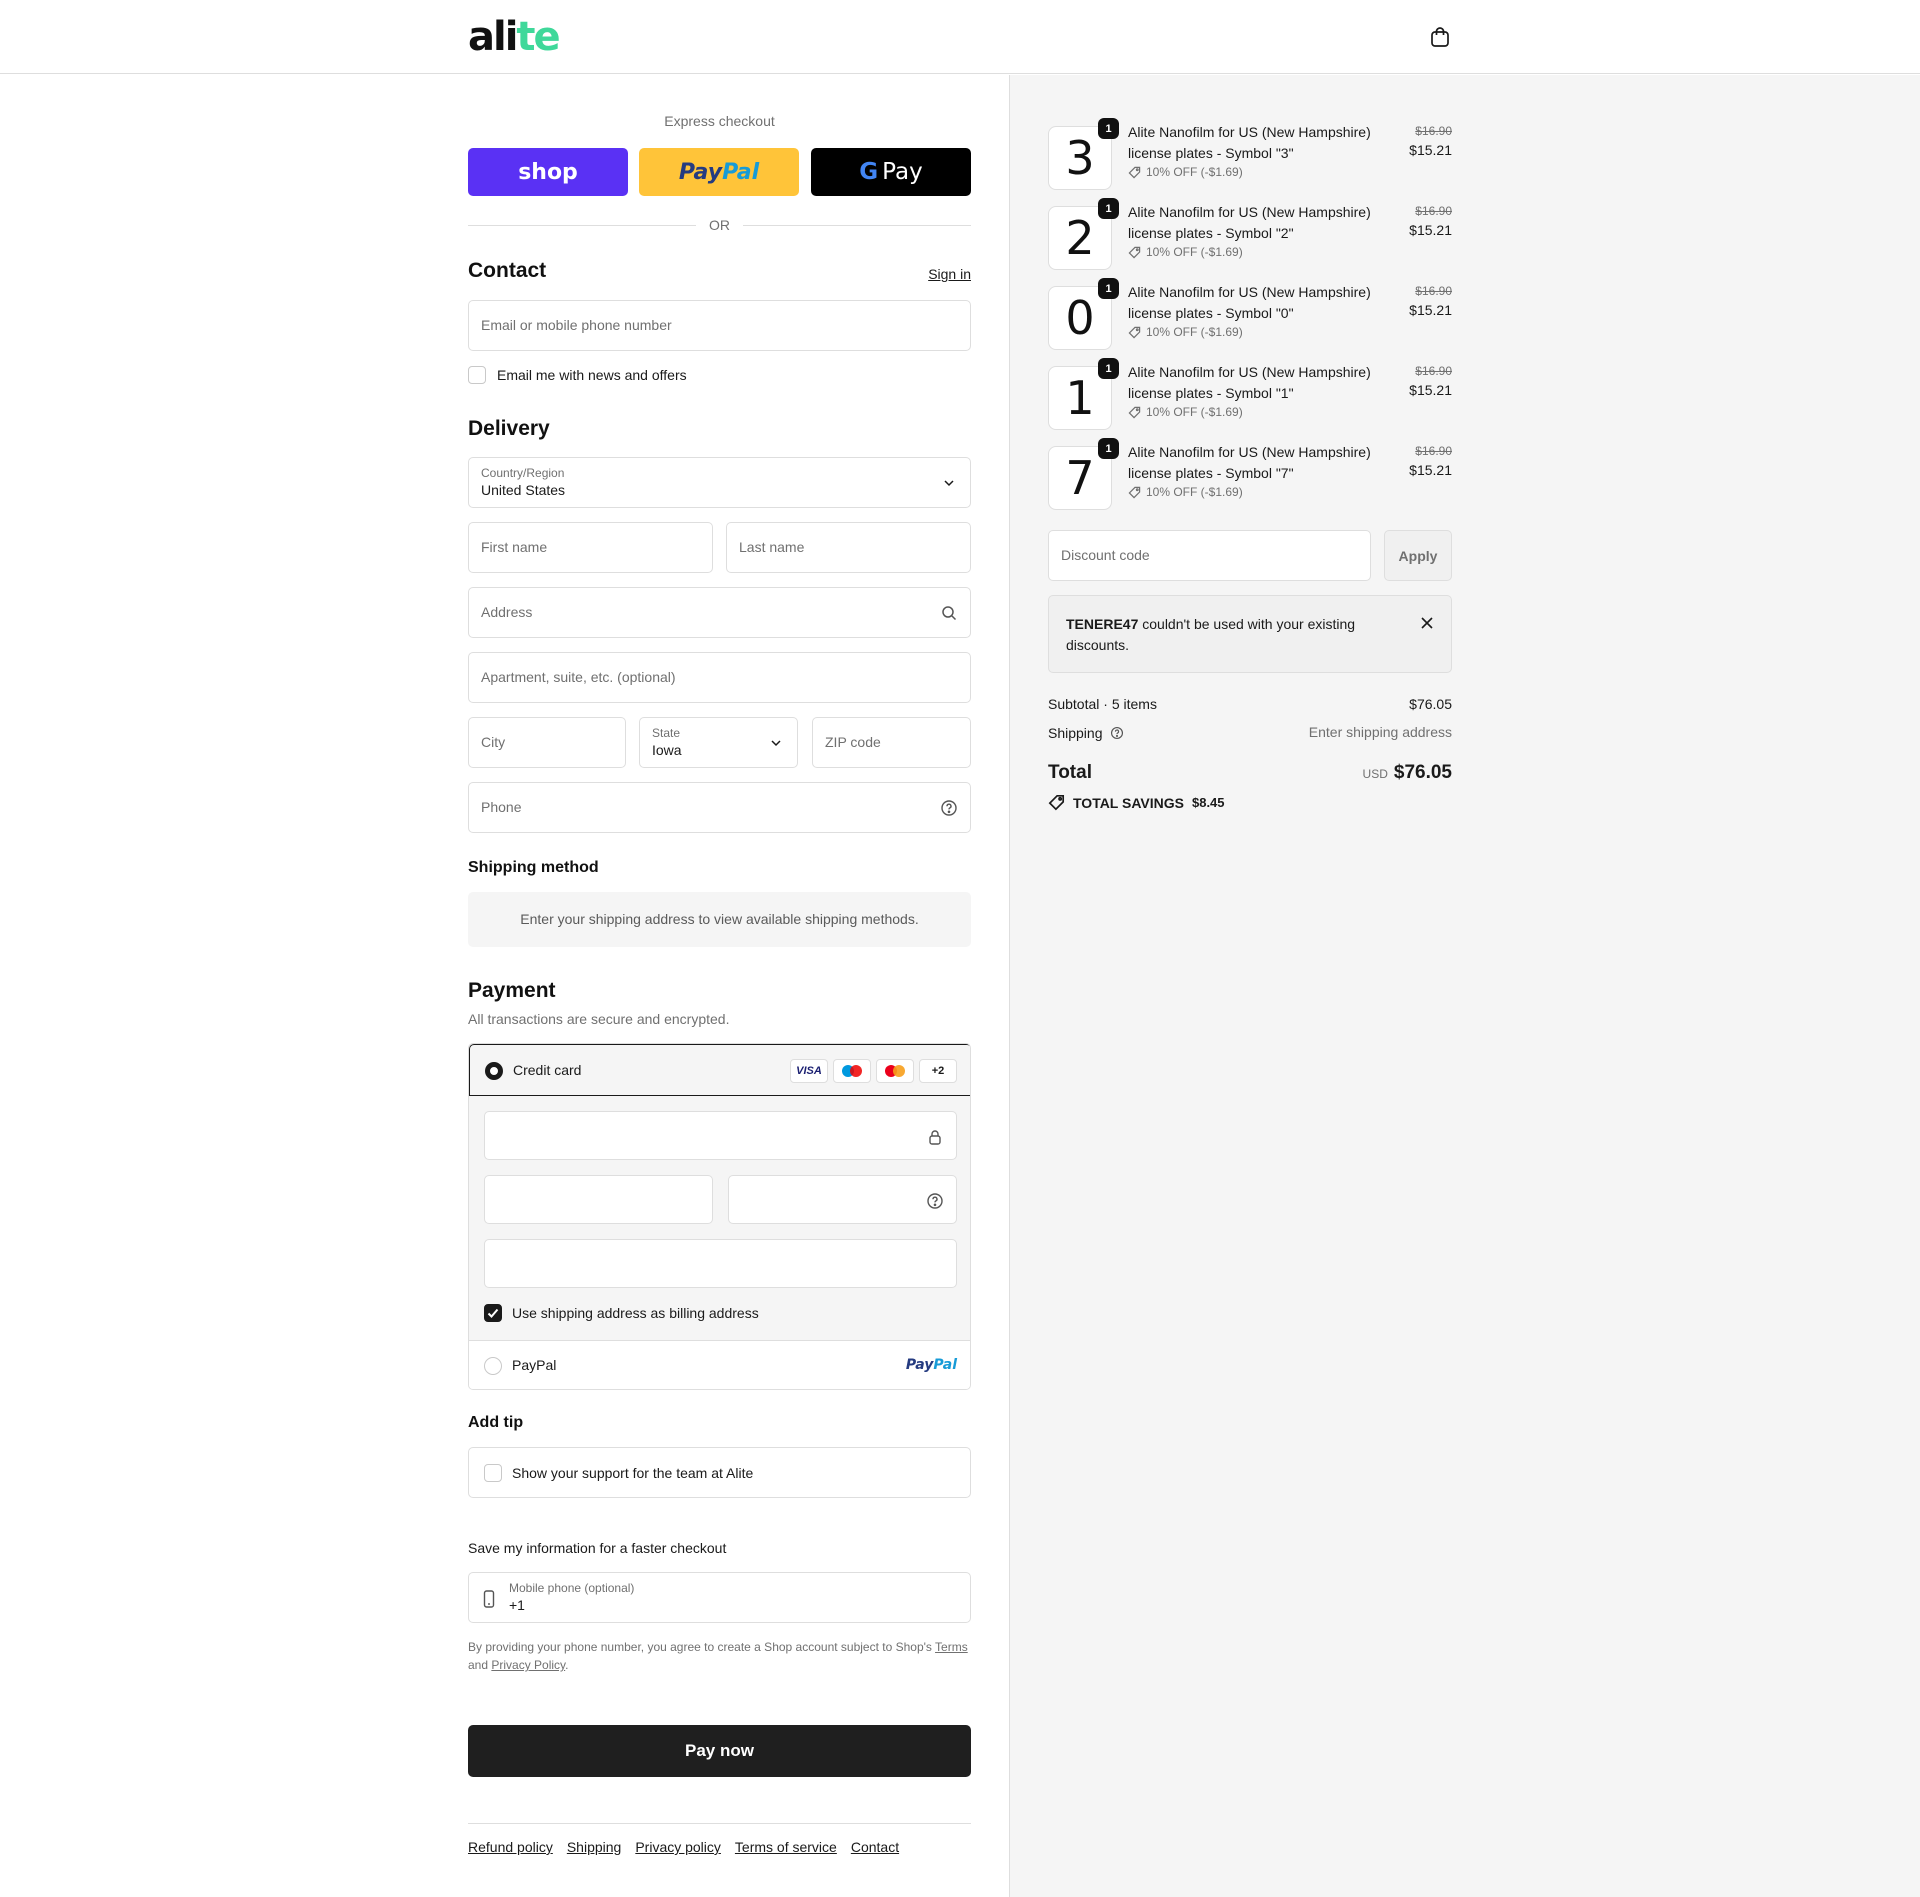 The width and height of the screenshot is (1920, 1897). Describe the element at coordinates (949, 613) in the screenshot. I see `search-icon` at that location.